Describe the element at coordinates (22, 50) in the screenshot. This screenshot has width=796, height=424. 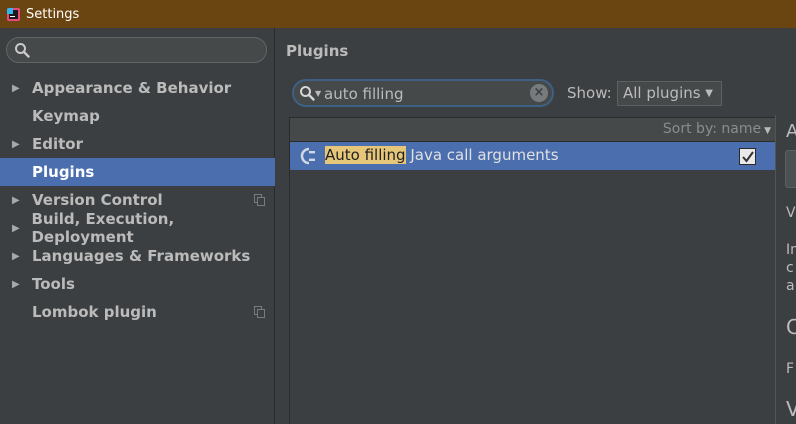
I see `search-icon` at that location.